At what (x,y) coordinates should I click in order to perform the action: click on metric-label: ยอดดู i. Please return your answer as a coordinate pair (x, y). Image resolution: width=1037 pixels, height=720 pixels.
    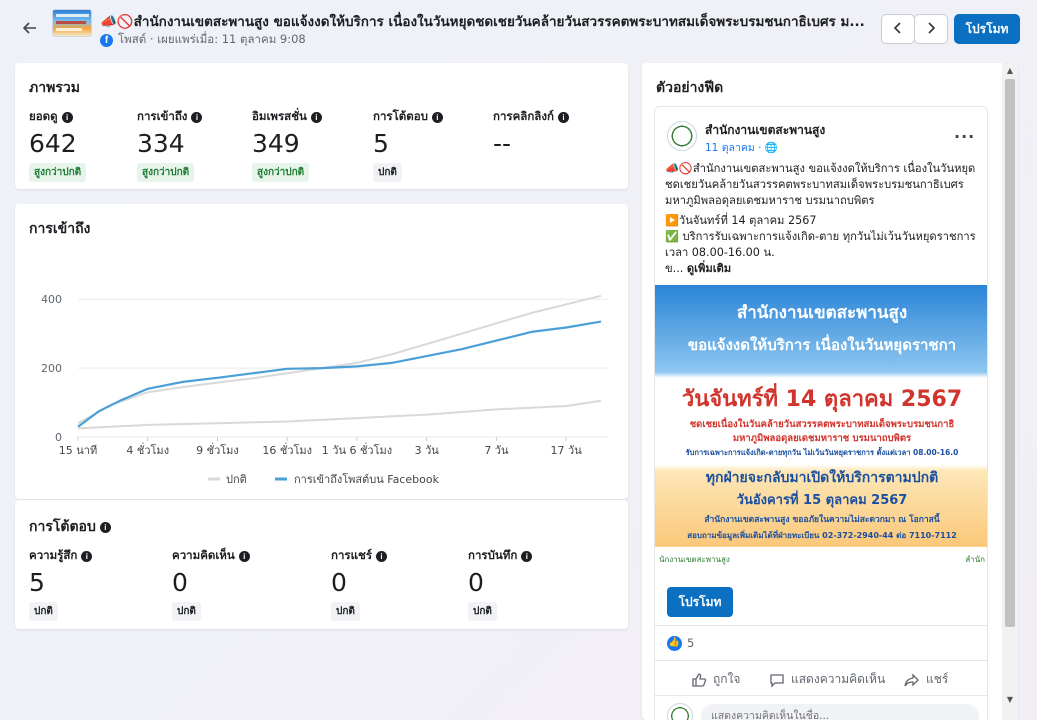
    Looking at the image, I should click on (57, 117).